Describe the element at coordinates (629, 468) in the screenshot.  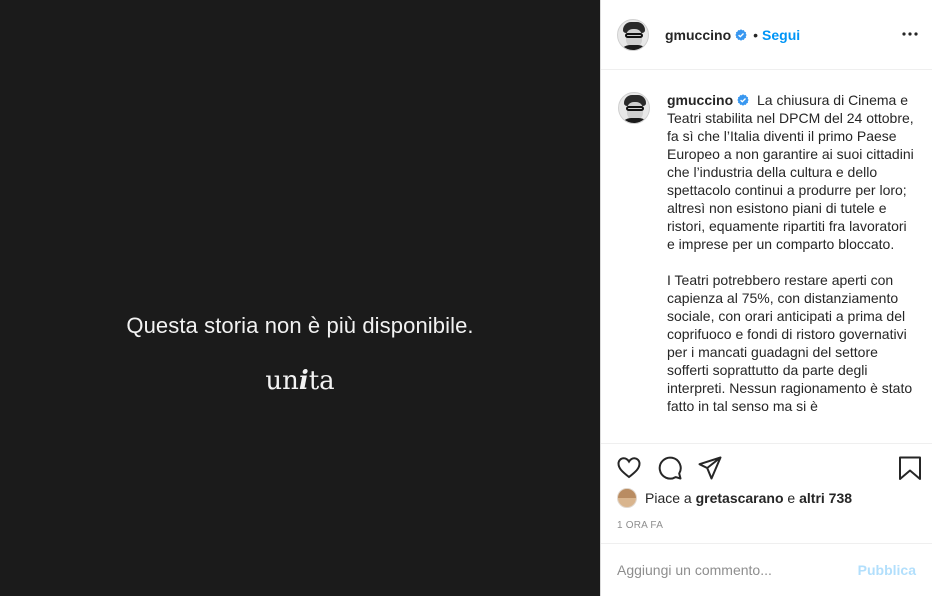
I see `heart-icon` at that location.